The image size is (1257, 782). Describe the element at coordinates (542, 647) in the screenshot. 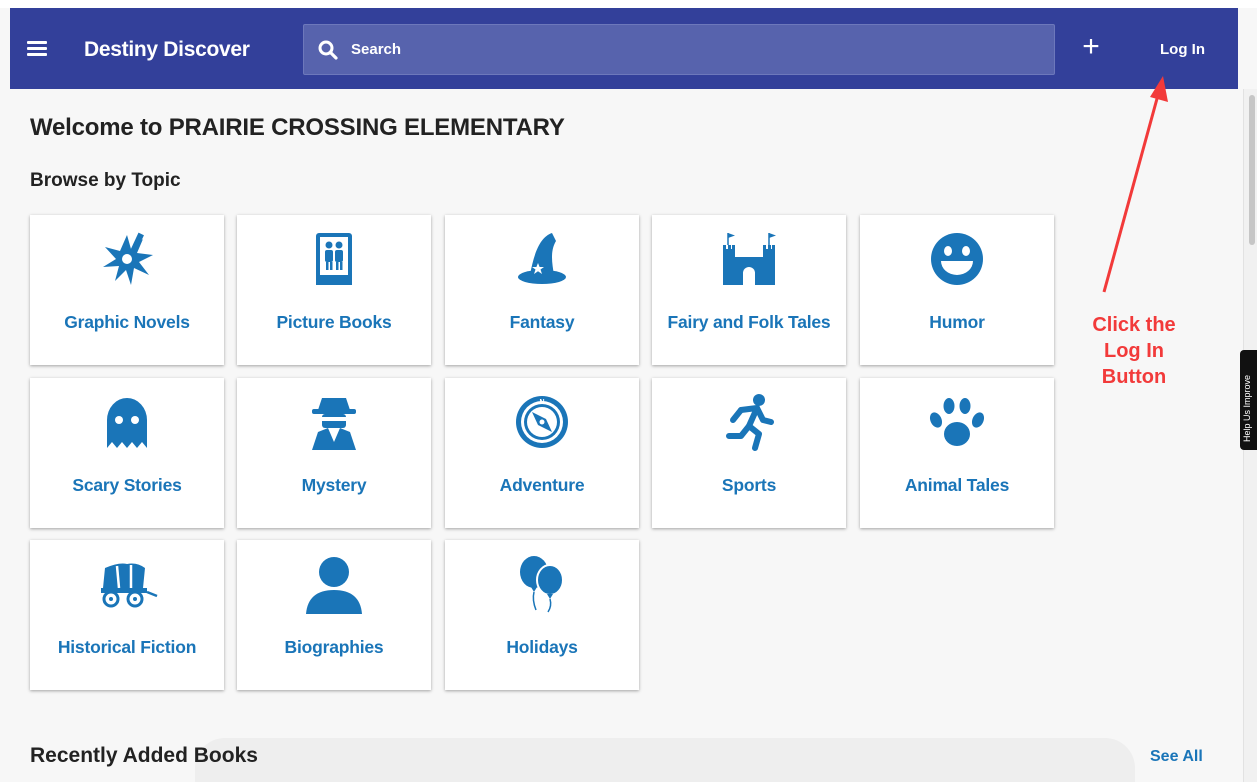

I see `topic-label: Holidays` at that location.